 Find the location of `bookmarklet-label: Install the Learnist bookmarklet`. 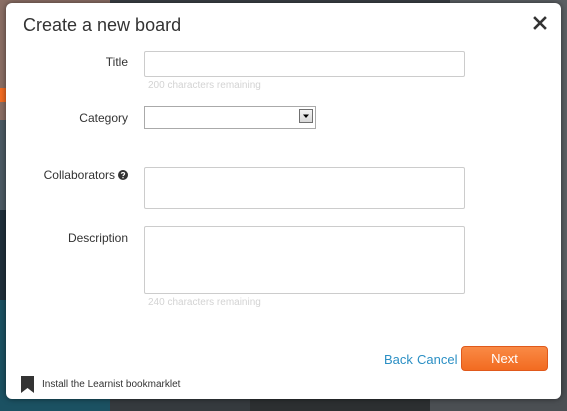

bookmarklet-label: Install the Learnist bookmarklet is located at coordinates (111, 384).